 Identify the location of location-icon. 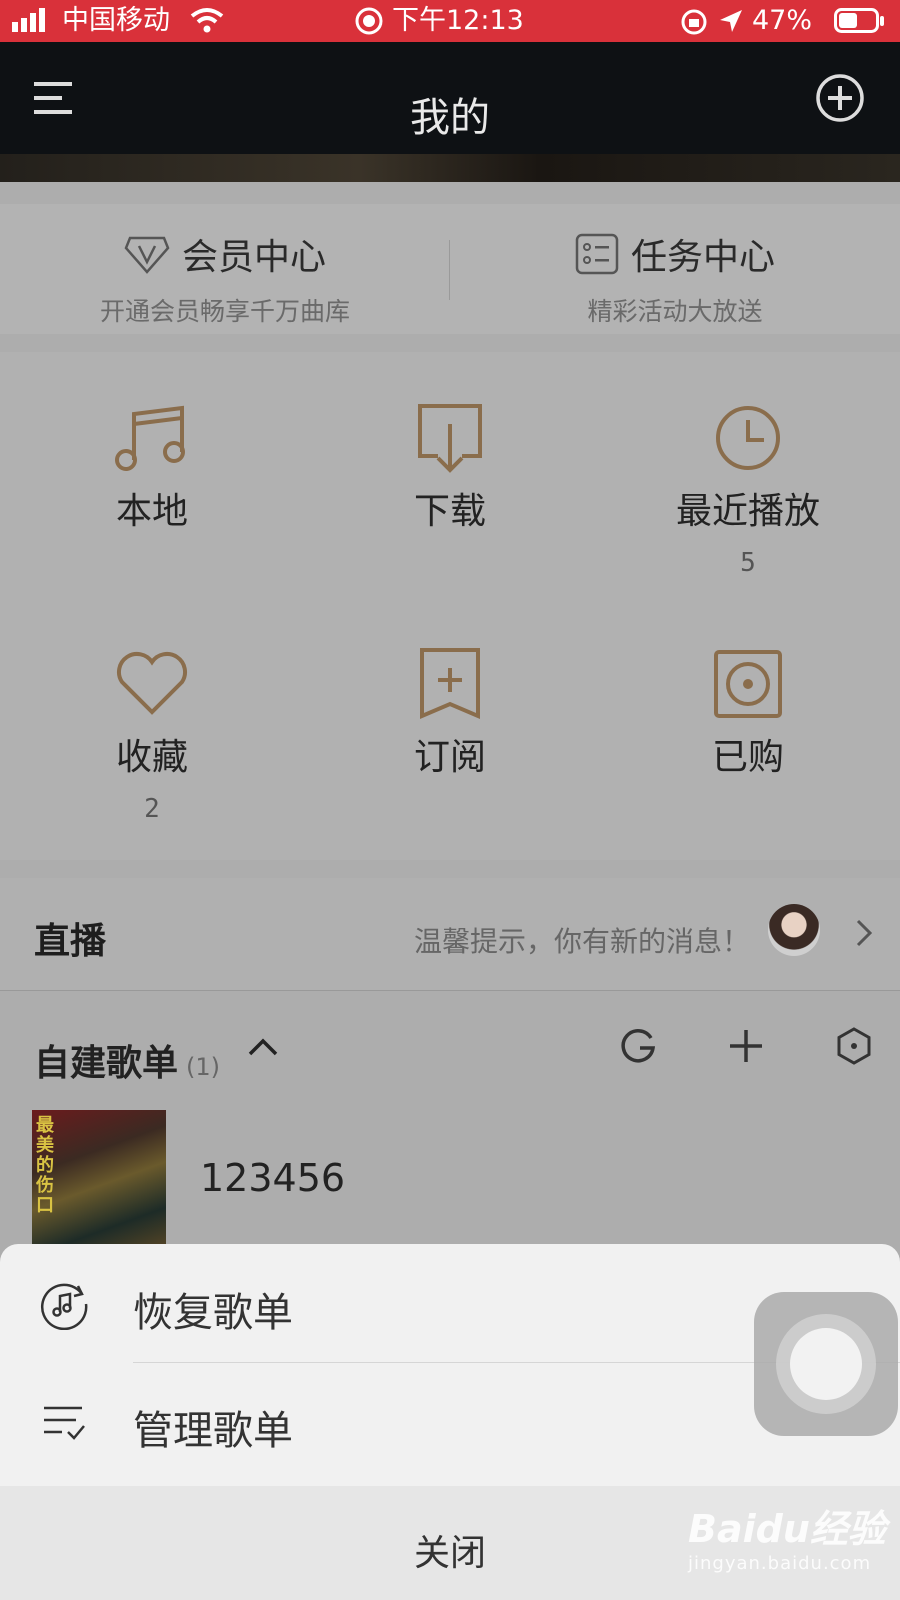
(731, 21).